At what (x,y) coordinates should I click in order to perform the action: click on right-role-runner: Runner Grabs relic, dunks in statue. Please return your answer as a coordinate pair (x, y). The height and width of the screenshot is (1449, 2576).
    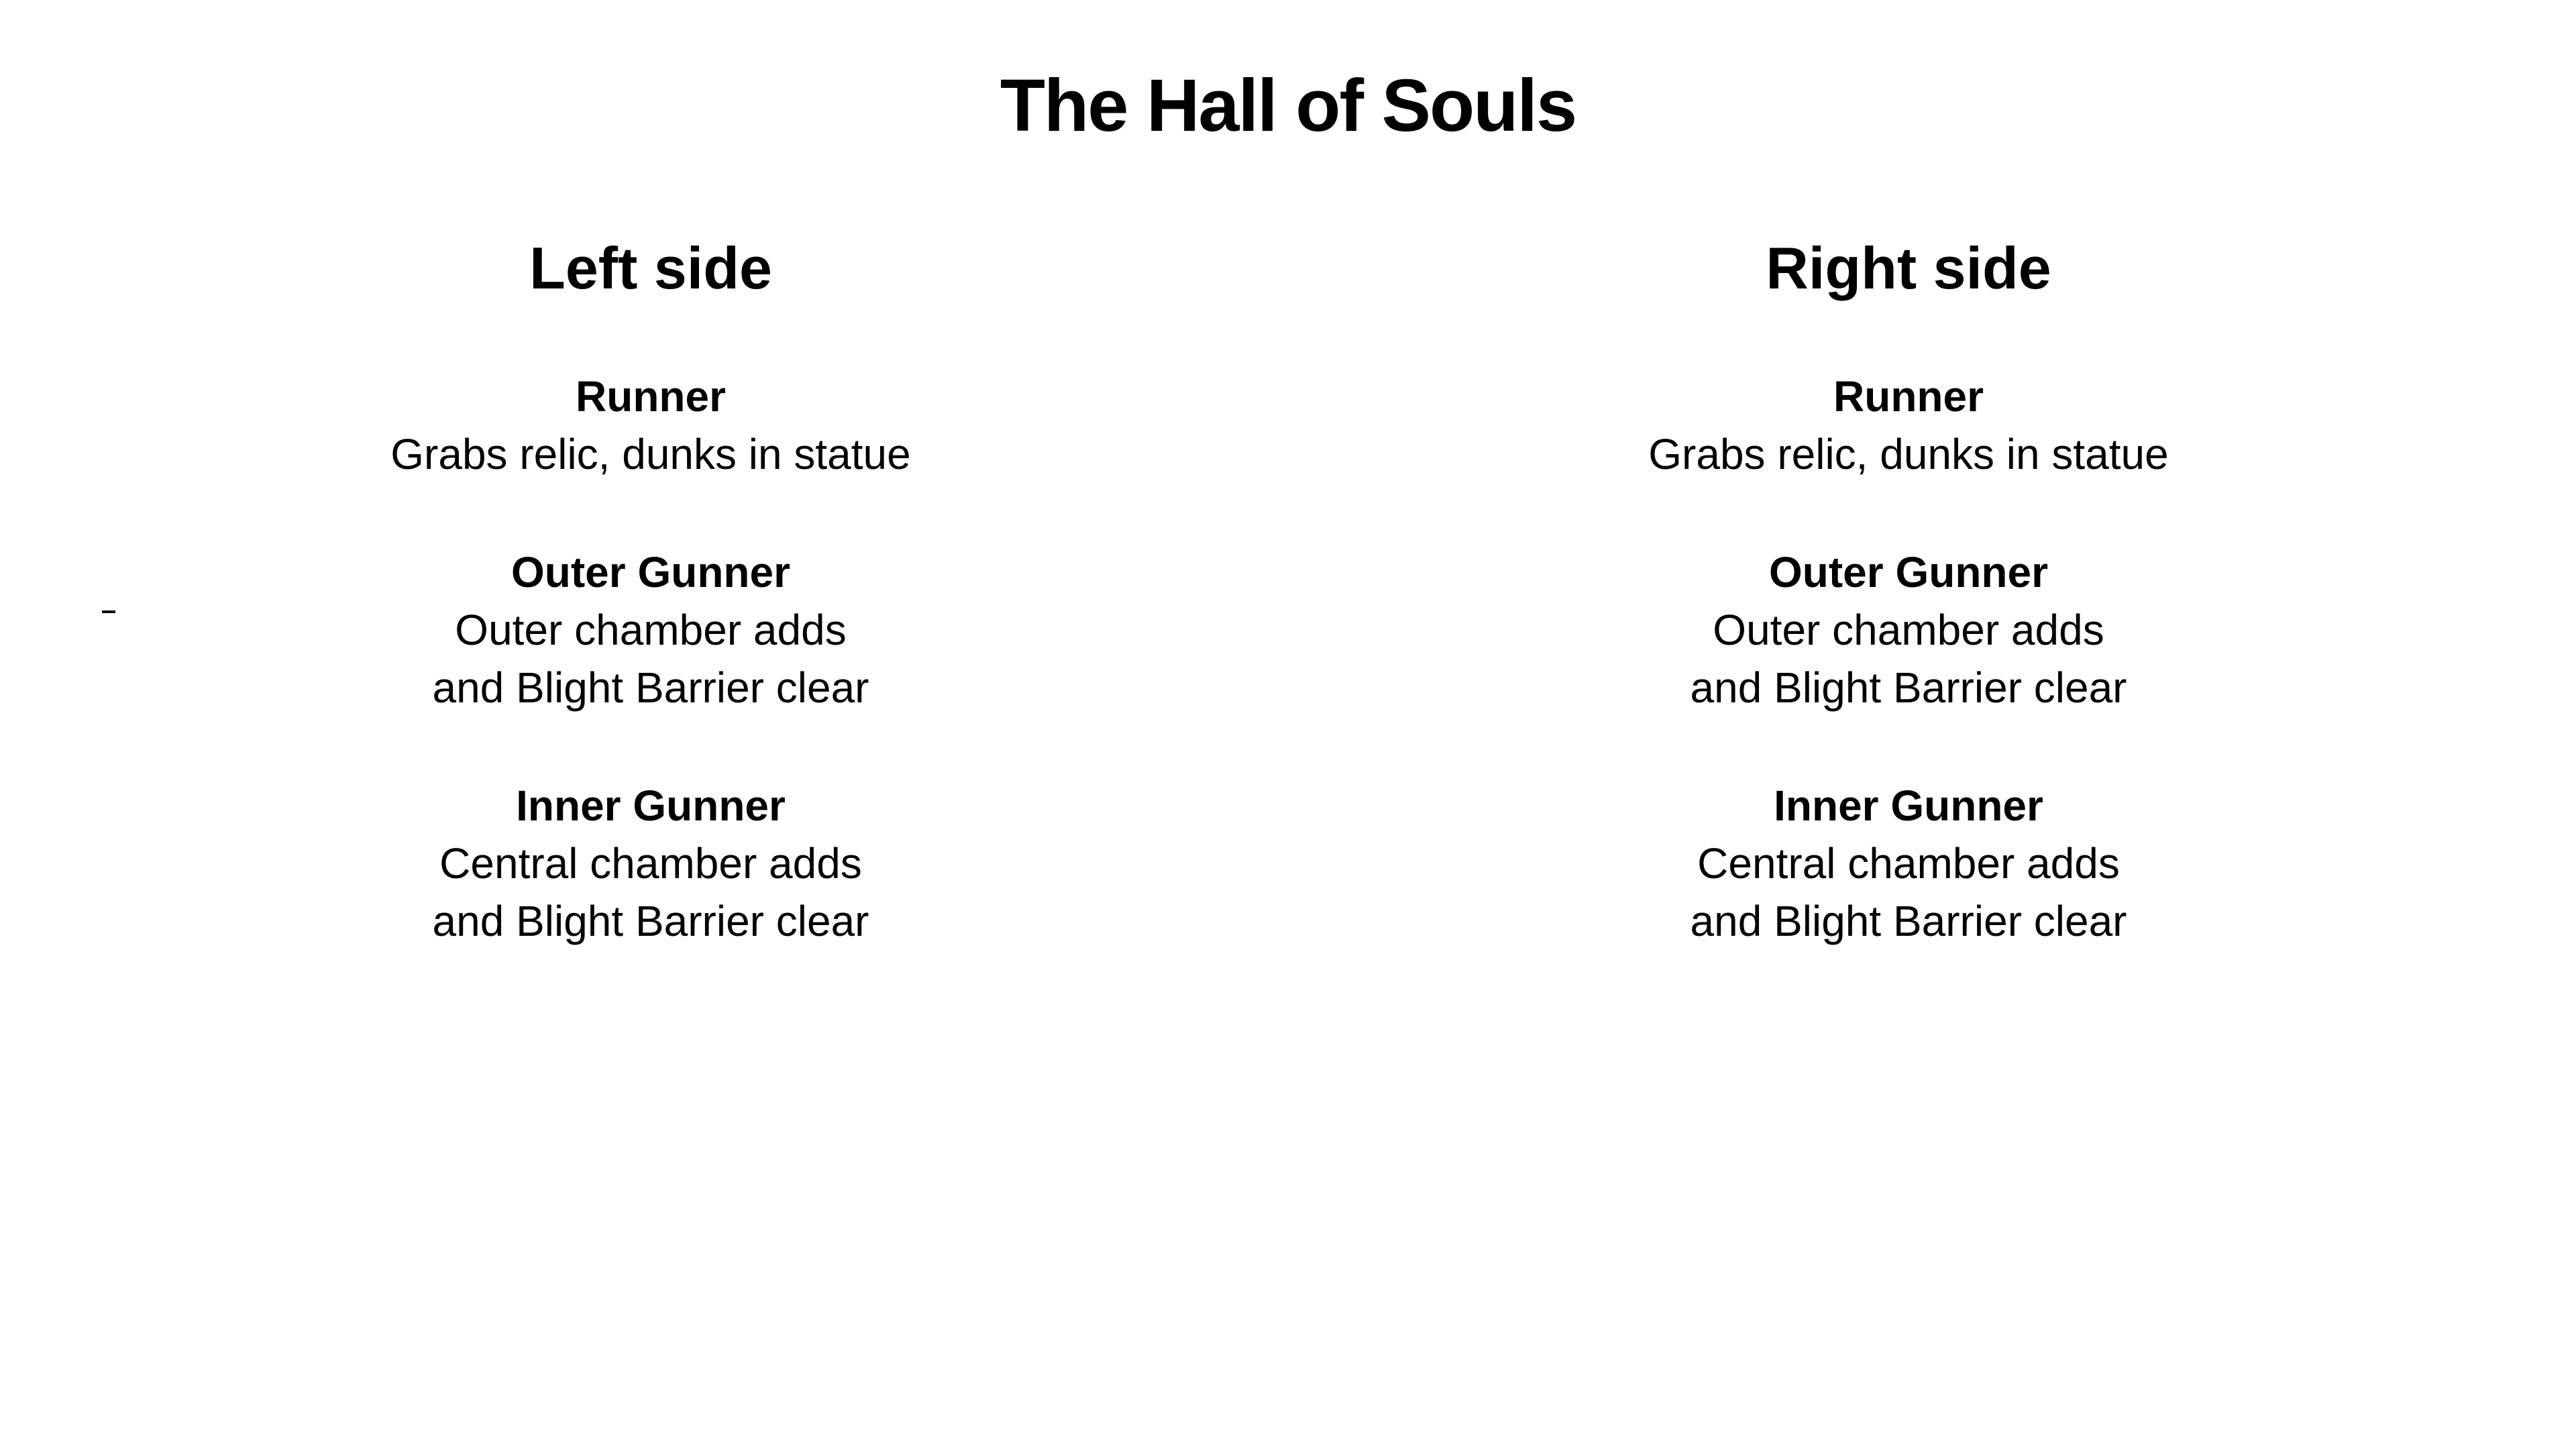
    Looking at the image, I should click on (1908, 425).